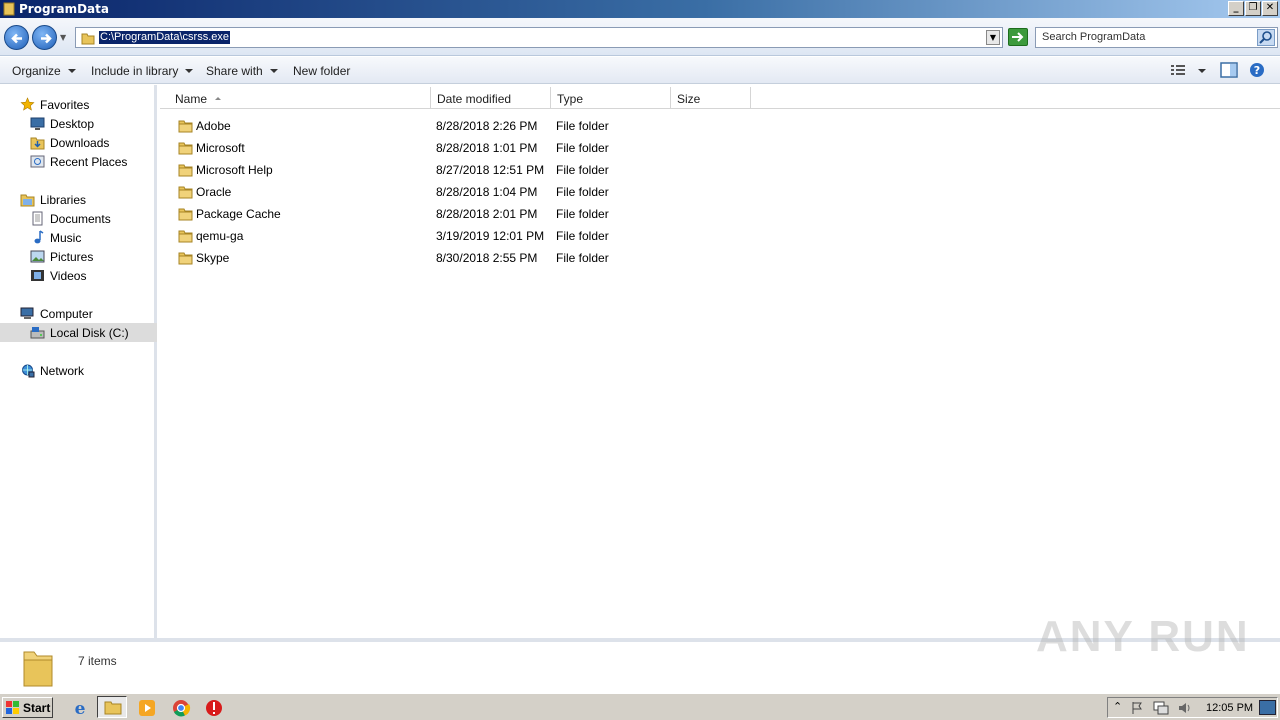 This screenshot has width=1280, height=720. What do you see at coordinates (78, 256) in the screenshot?
I see `nav-pictures: Pictures` at bounding box center [78, 256].